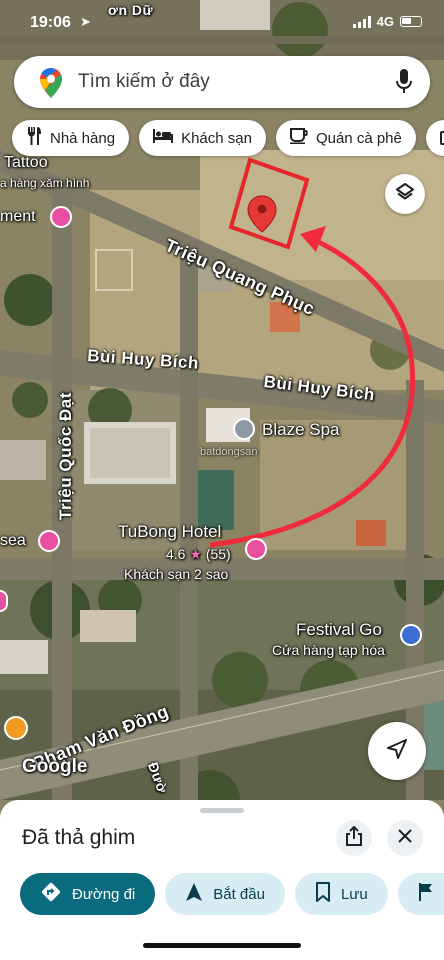  Describe the element at coordinates (361, 21) in the screenshot. I see `signal-icon` at that location.